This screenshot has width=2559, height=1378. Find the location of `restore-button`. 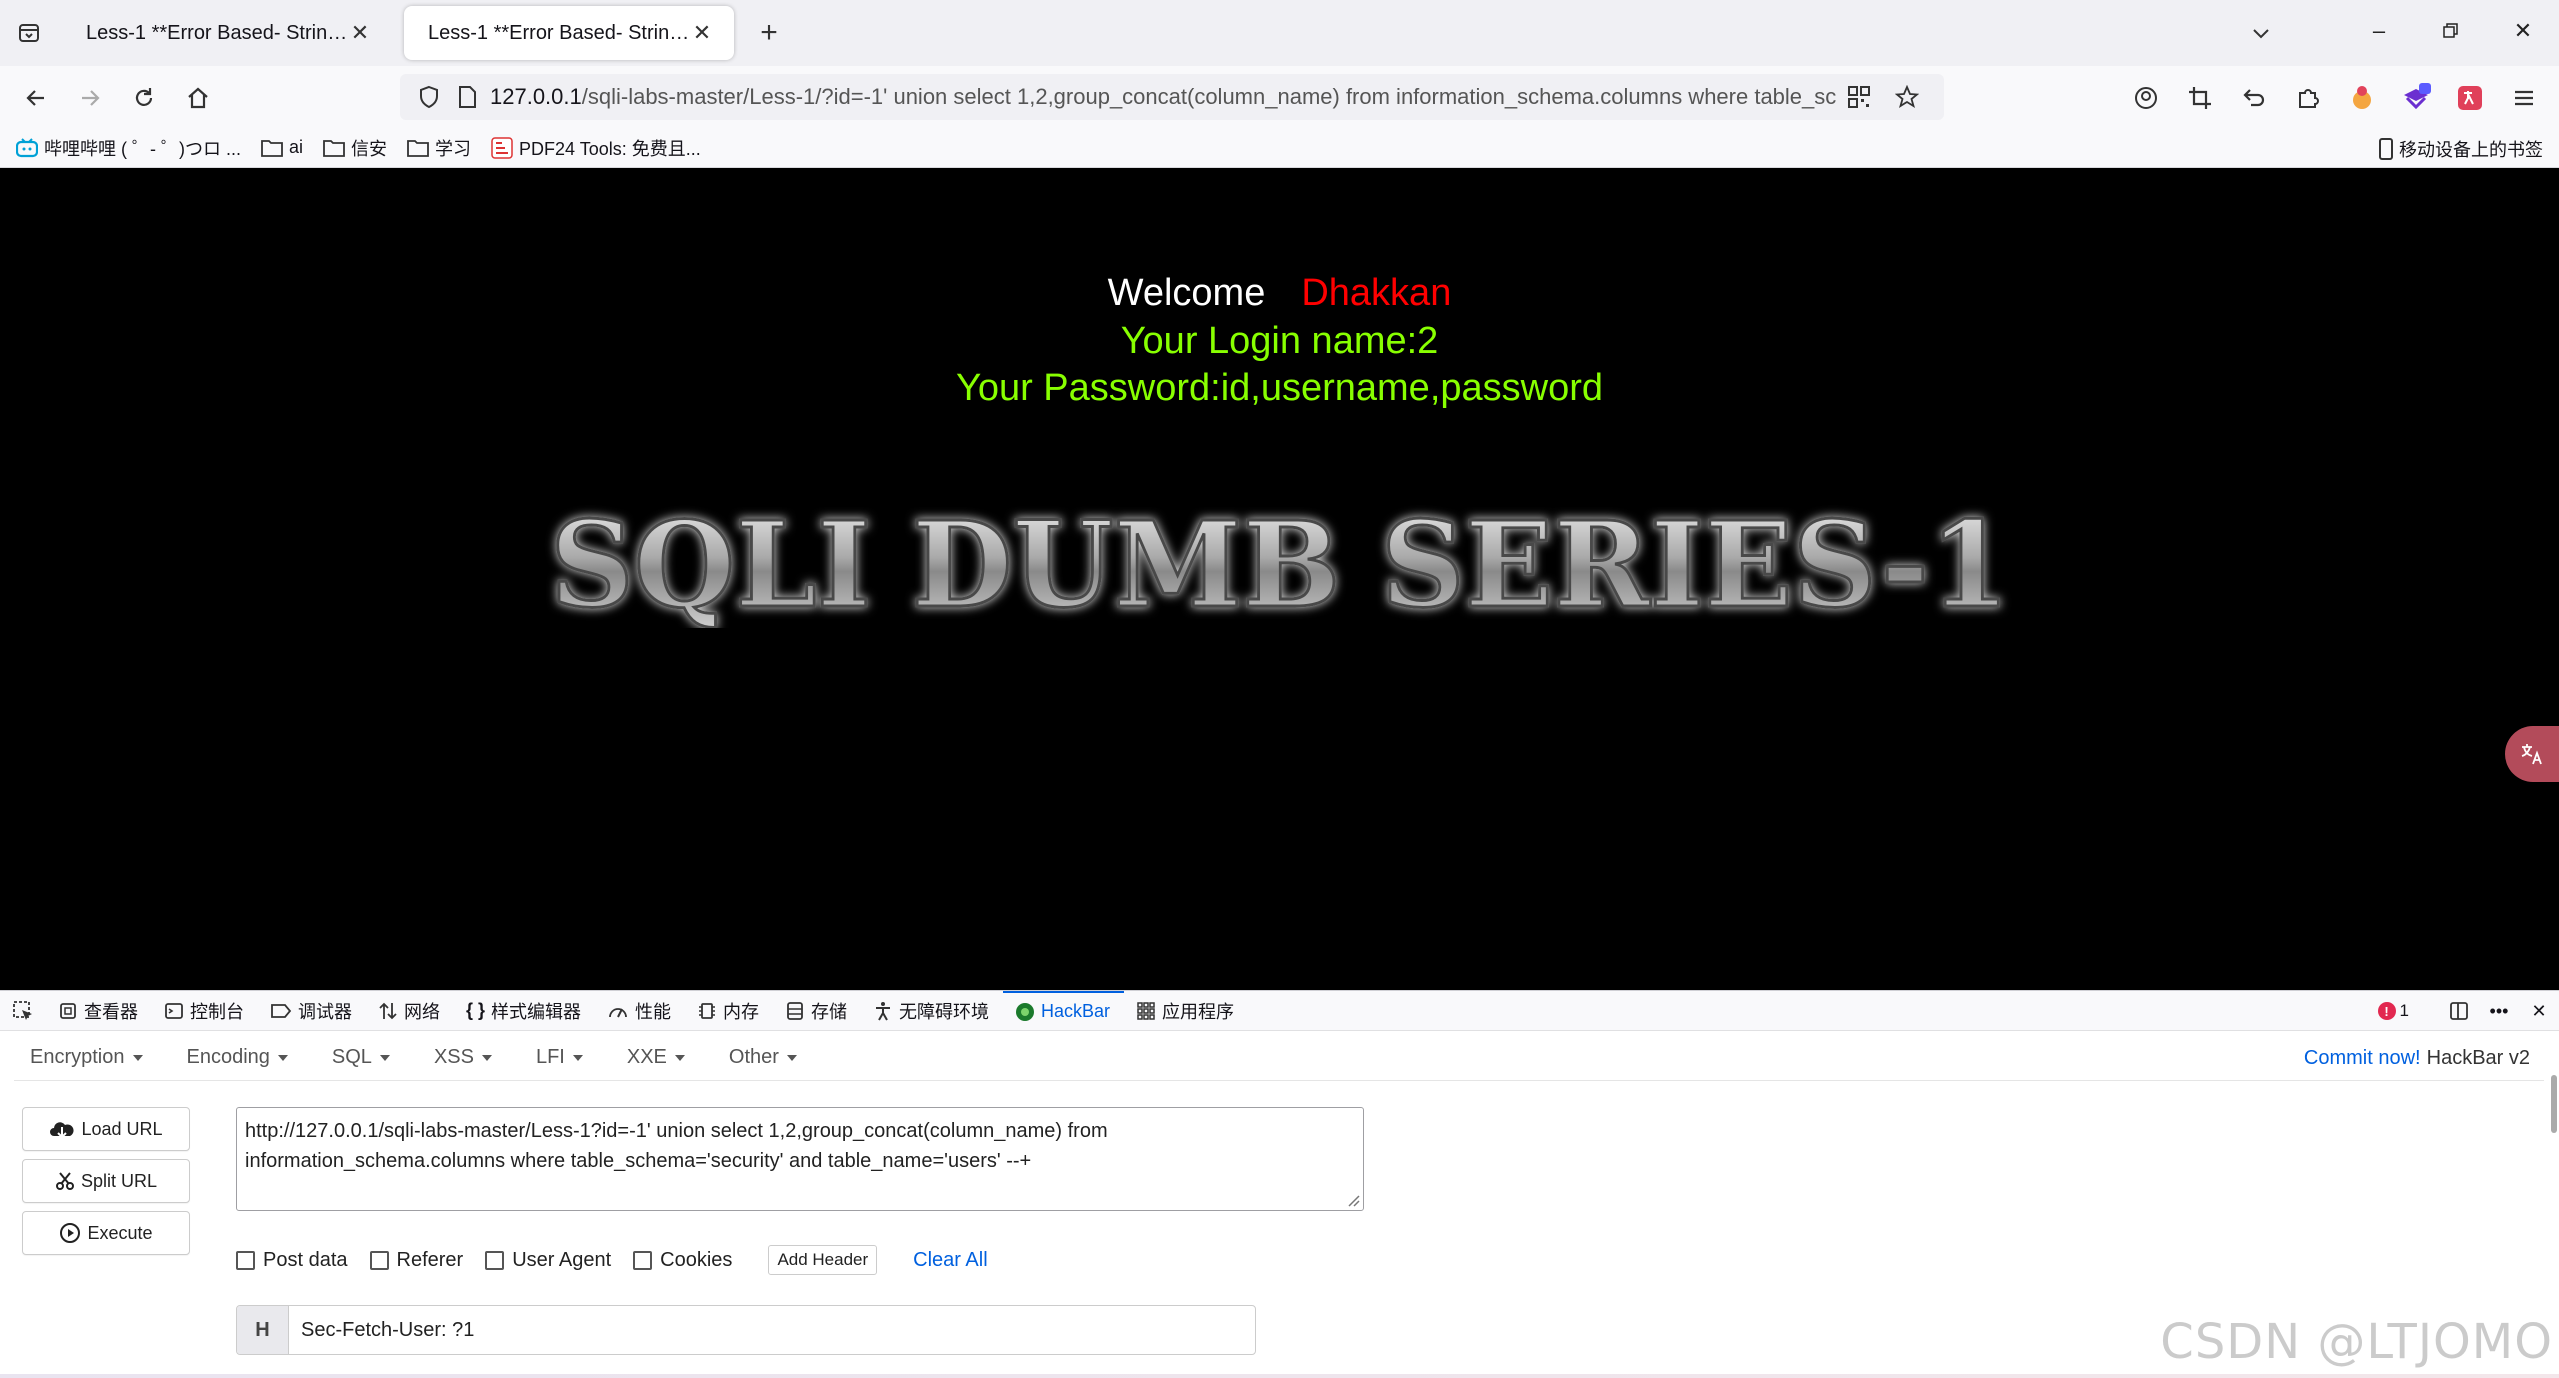

restore-button is located at coordinates (2451, 31).